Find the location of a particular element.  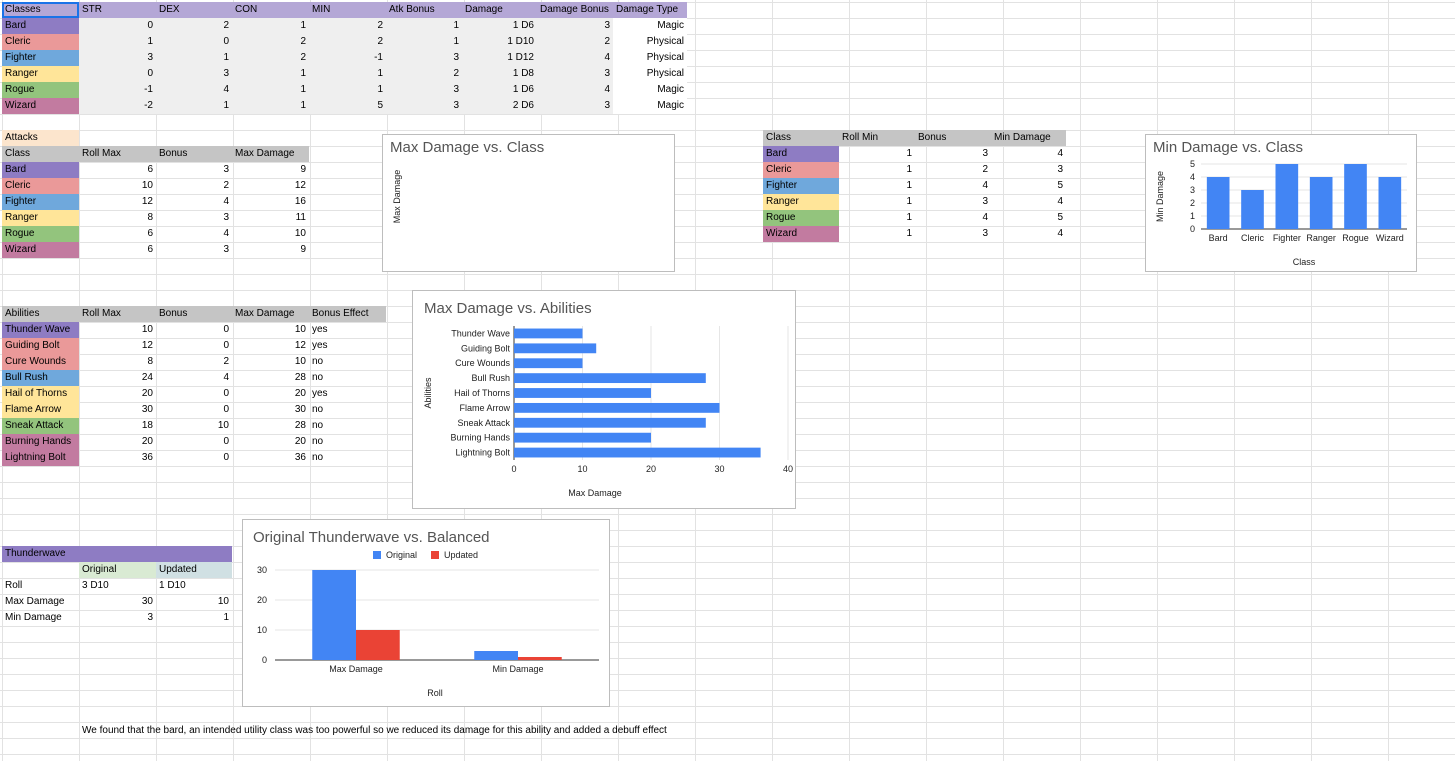

value-cell: yes is located at coordinates (347, 346).